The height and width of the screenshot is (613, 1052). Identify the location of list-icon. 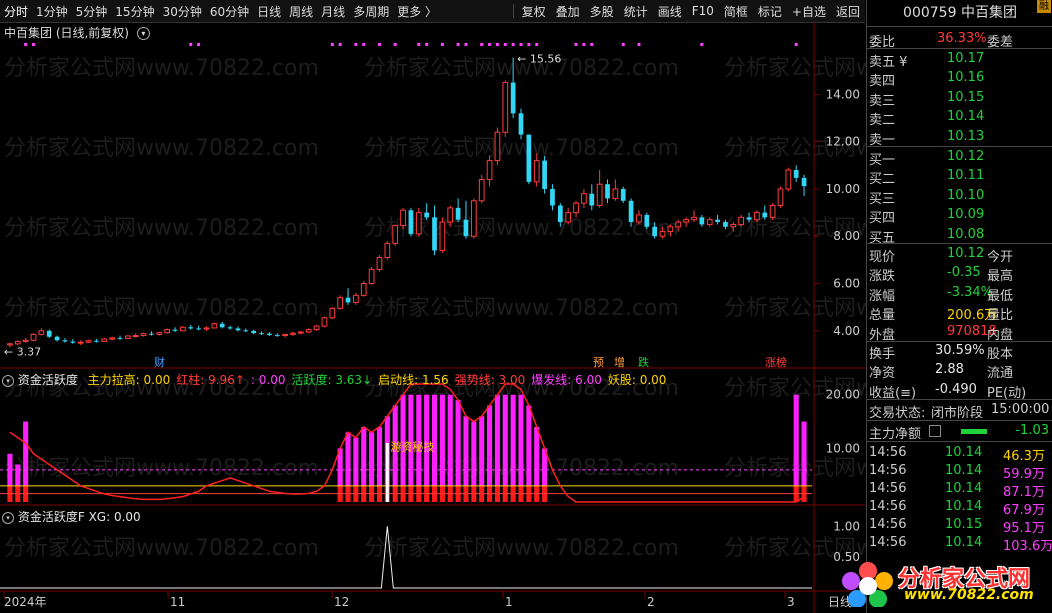
(935, 431).